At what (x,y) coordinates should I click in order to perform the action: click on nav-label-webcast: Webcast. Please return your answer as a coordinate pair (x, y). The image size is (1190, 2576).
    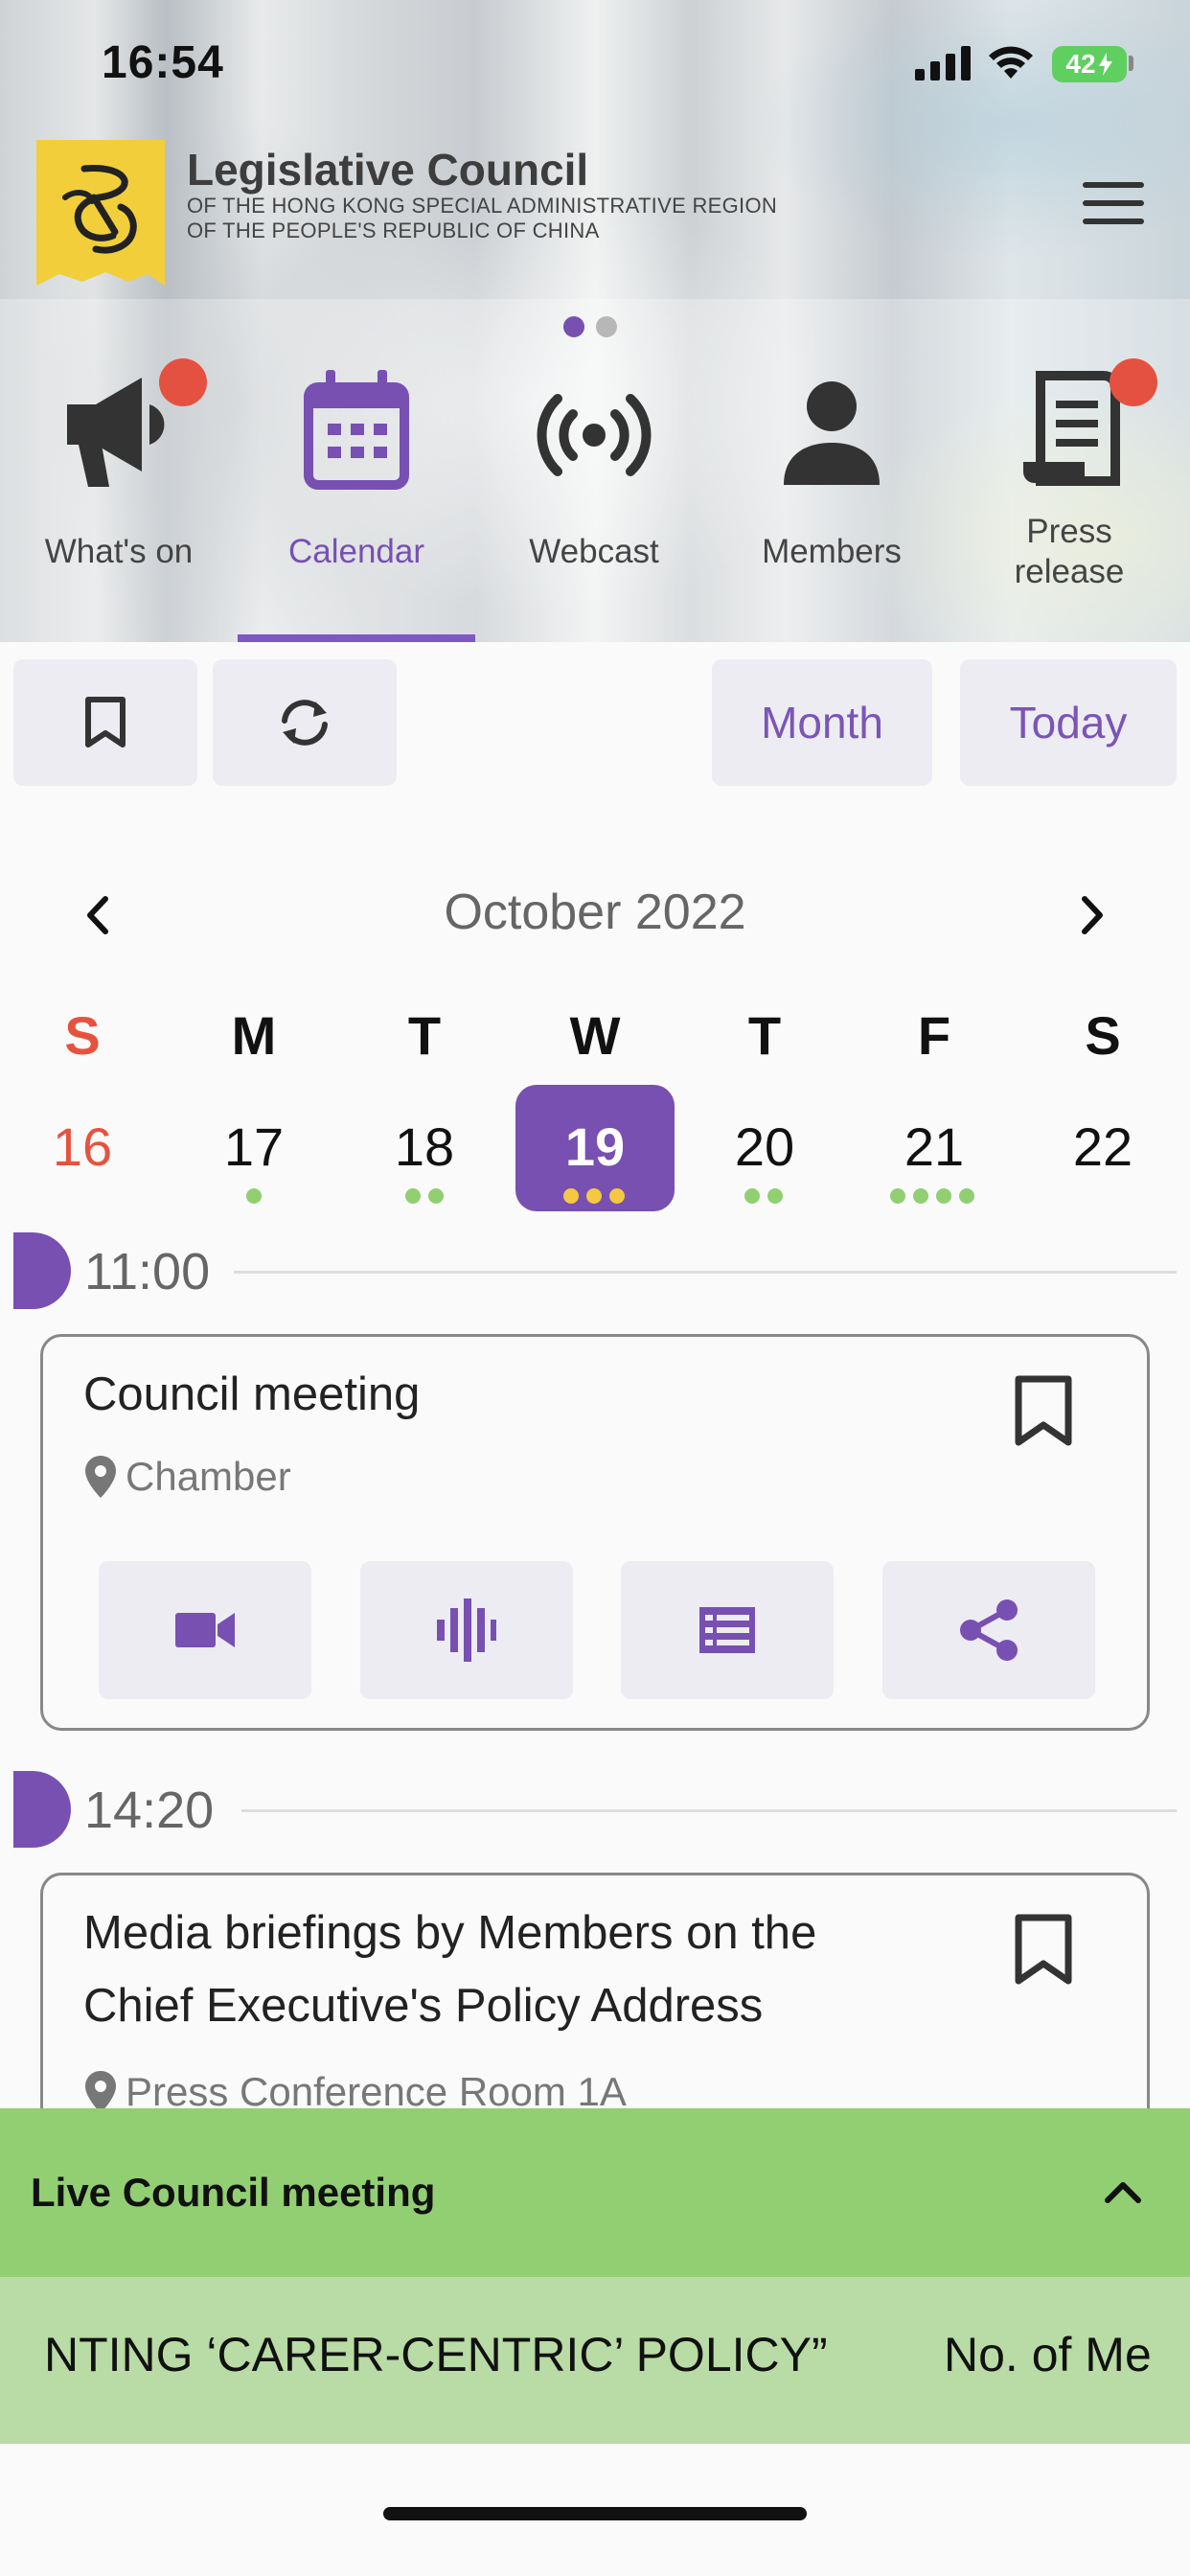
    Looking at the image, I should click on (594, 551).